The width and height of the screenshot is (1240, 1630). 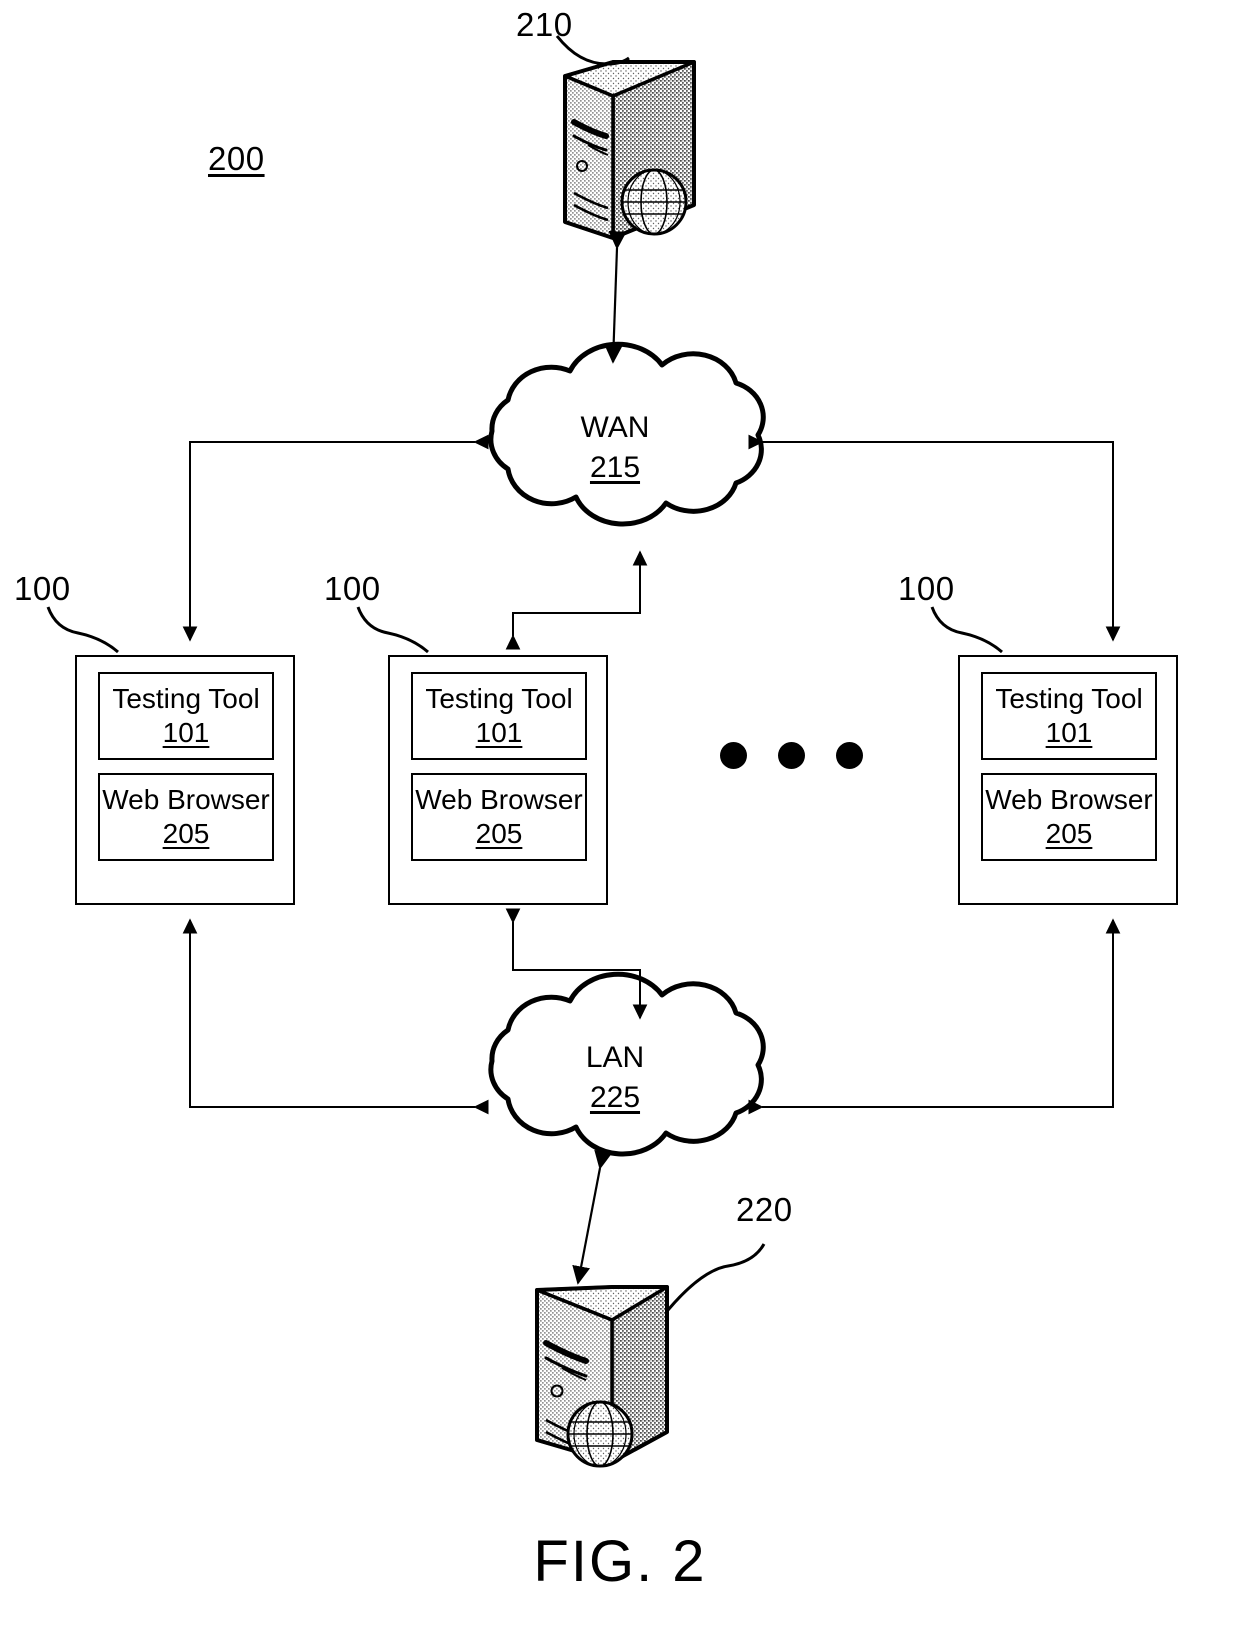 I want to click on ref-label-210: 210, so click(x=544, y=24).